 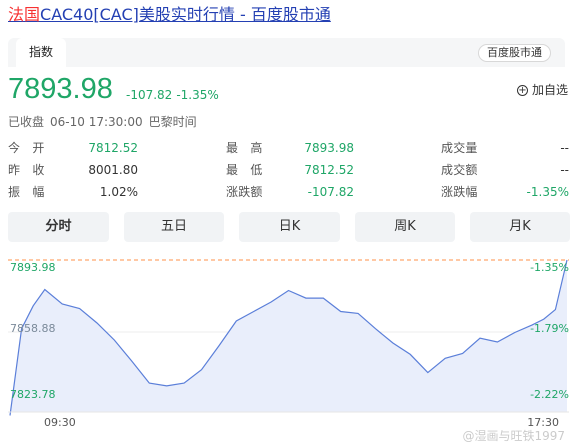 I want to click on stat-label-prev-close: 昨 收, so click(x=26, y=170).